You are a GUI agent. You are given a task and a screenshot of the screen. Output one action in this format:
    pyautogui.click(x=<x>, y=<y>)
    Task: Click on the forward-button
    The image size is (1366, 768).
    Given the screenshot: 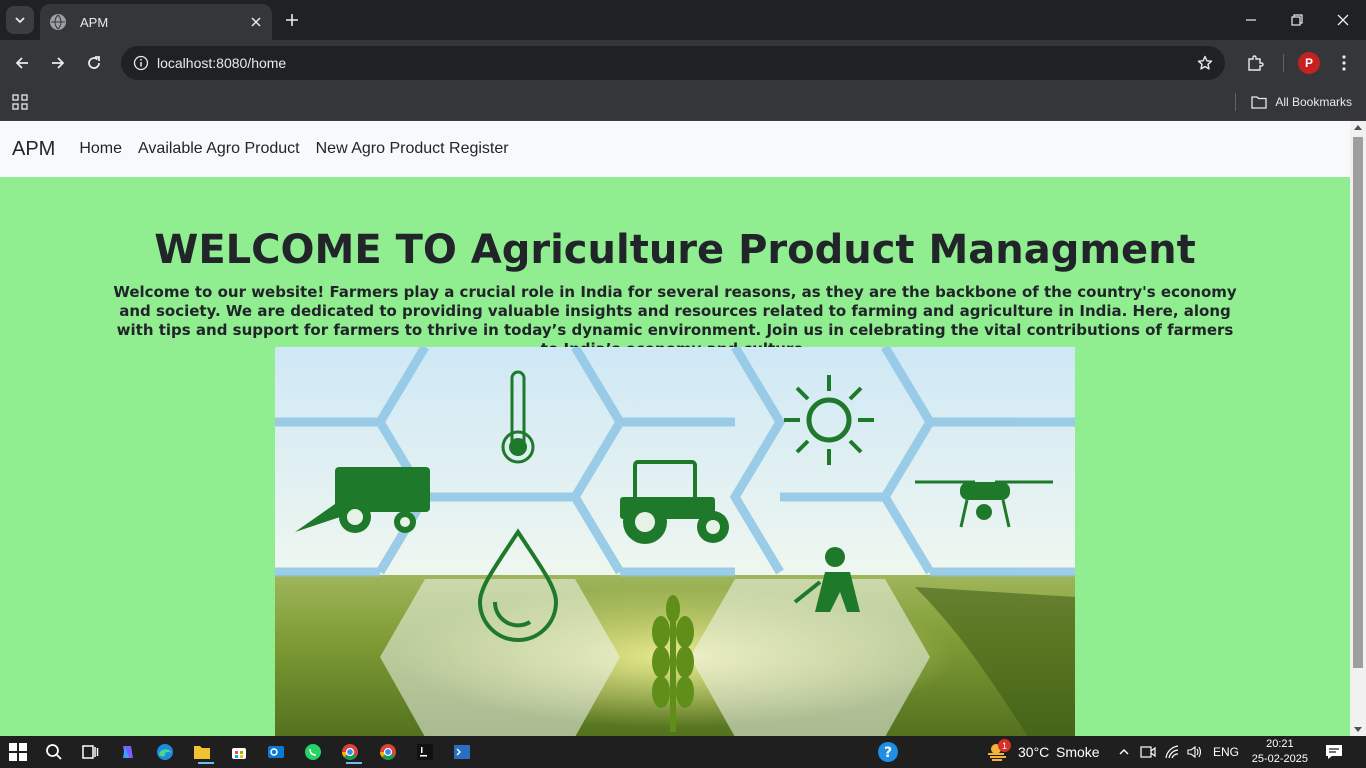 What is the action you would take?
    pyautogui.click(x=58, y=63)
    